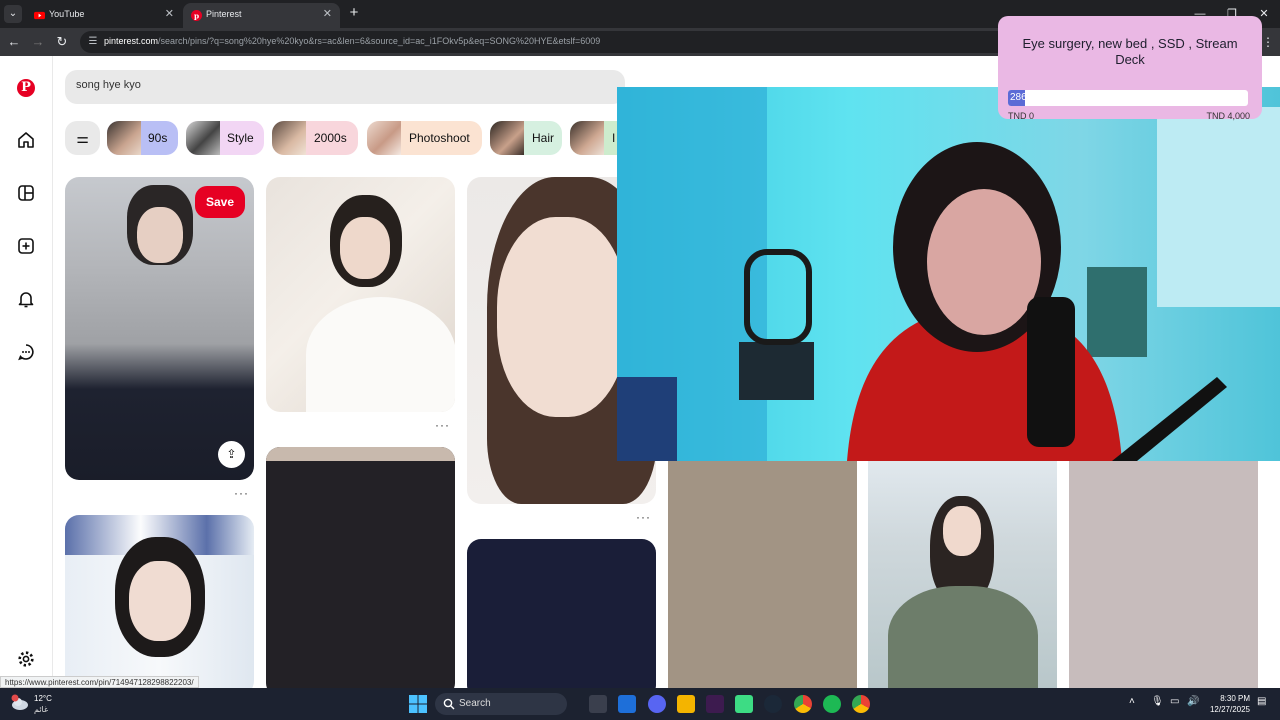 This screenshot has height=720, width=1280. I want to click on pinterest-icon: p, so click(196, 15).